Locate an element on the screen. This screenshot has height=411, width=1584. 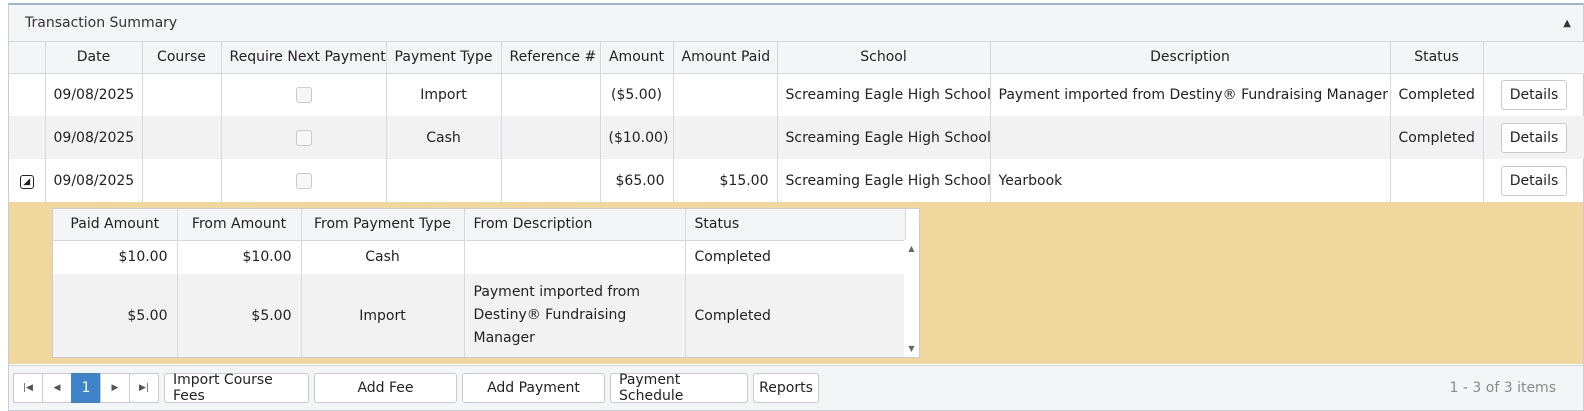
amount-cell: ($10.00) is located at coordinates (637, 137).